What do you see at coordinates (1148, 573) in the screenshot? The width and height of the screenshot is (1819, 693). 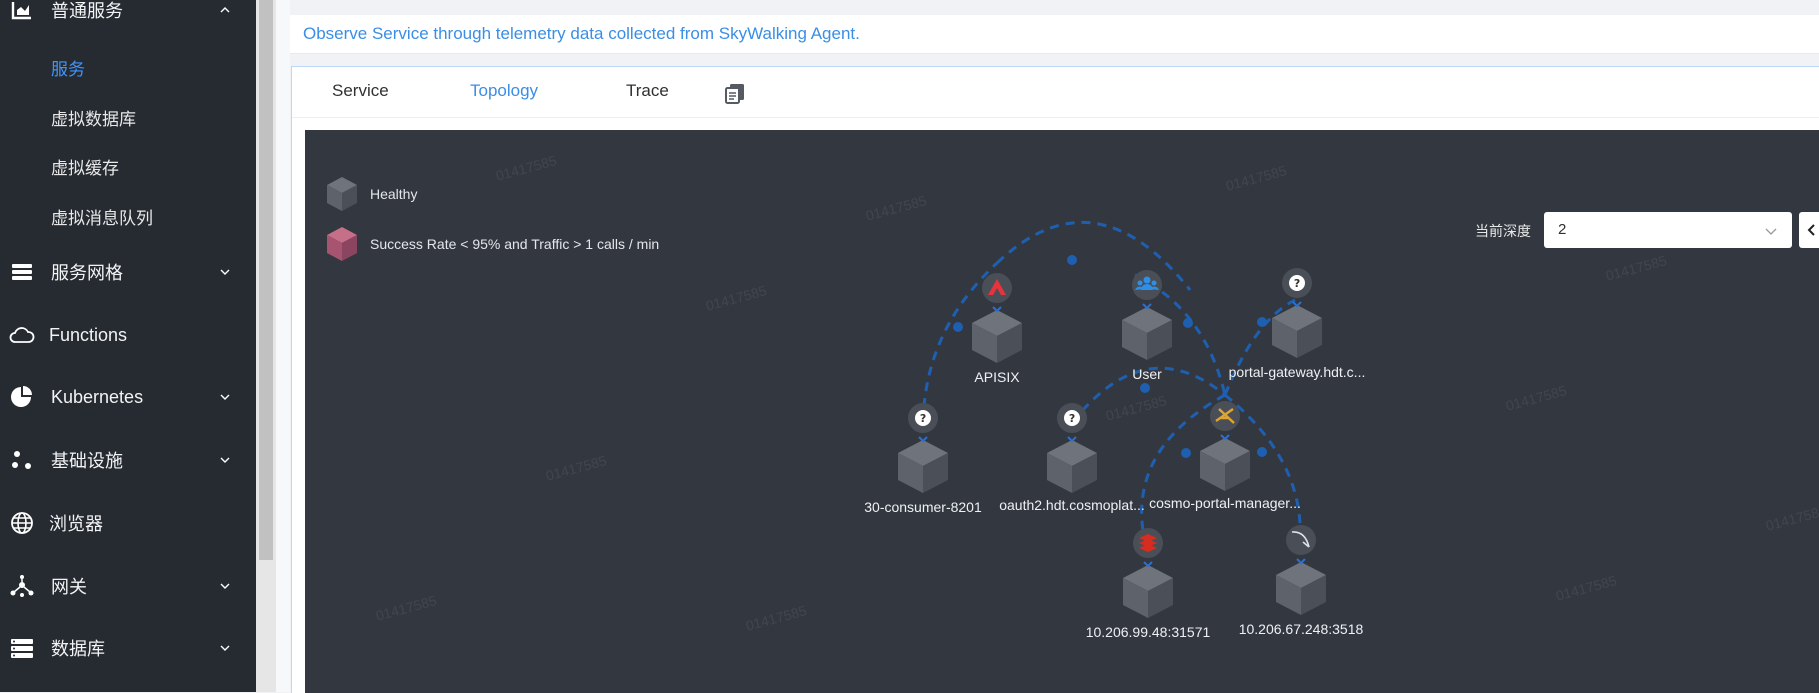 I see `node-redis` at bounding box center [1148, 573].